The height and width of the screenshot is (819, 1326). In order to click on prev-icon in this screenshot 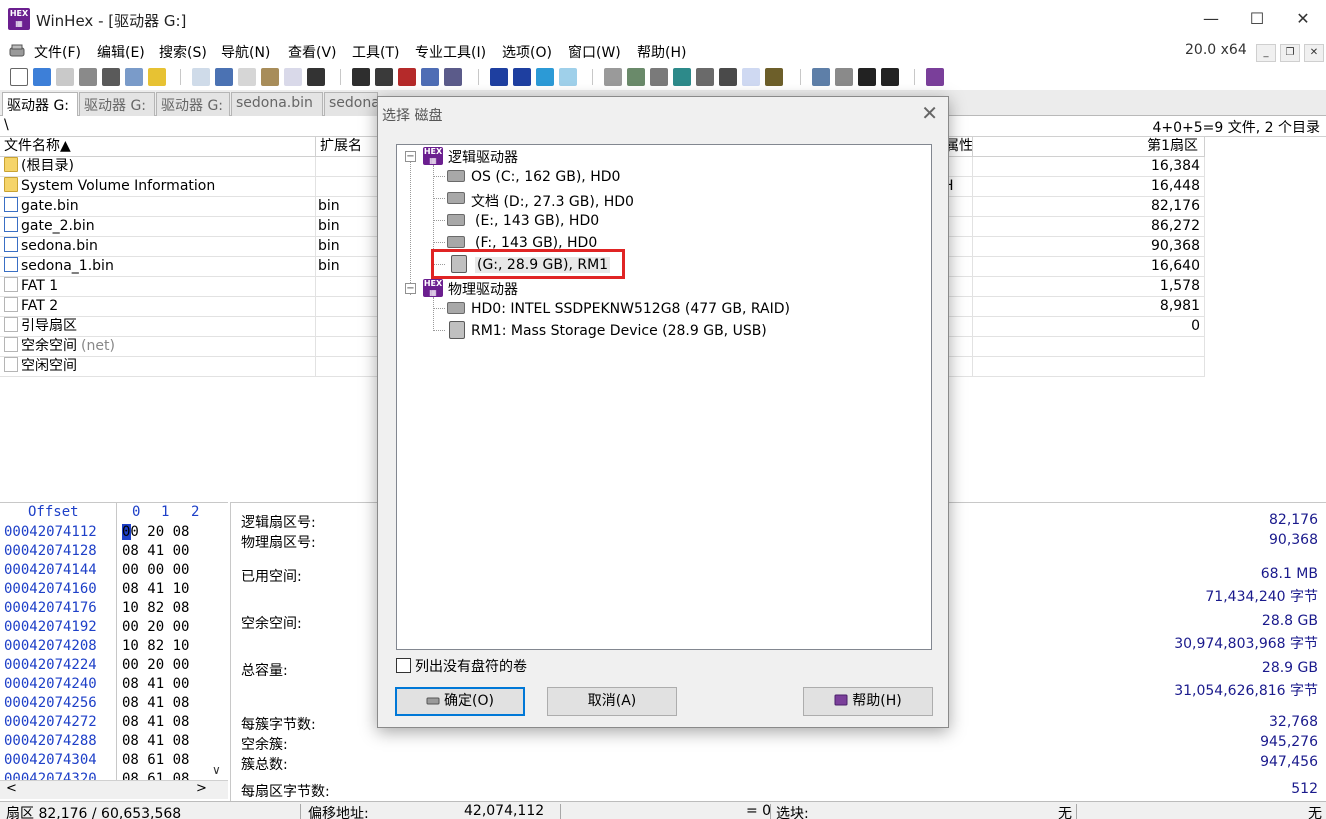, I will do `click(867, 77)`.